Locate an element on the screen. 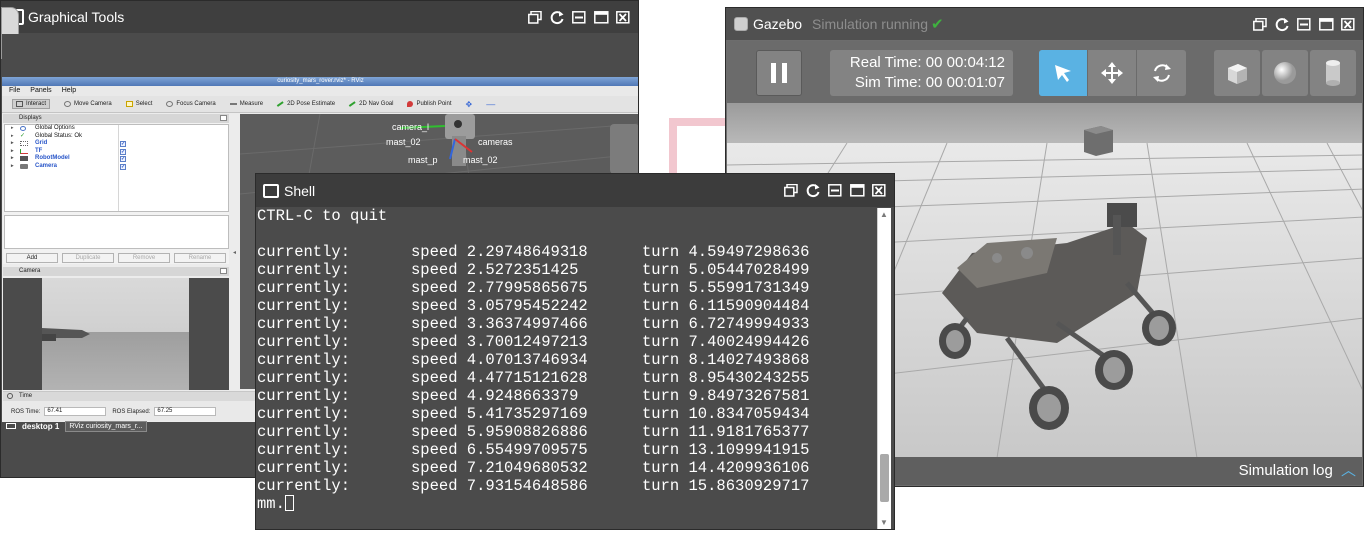 The height and width of the screenshot is (551, 1365). camera-checkbox: ✓ is located at coordinates (123, 166).